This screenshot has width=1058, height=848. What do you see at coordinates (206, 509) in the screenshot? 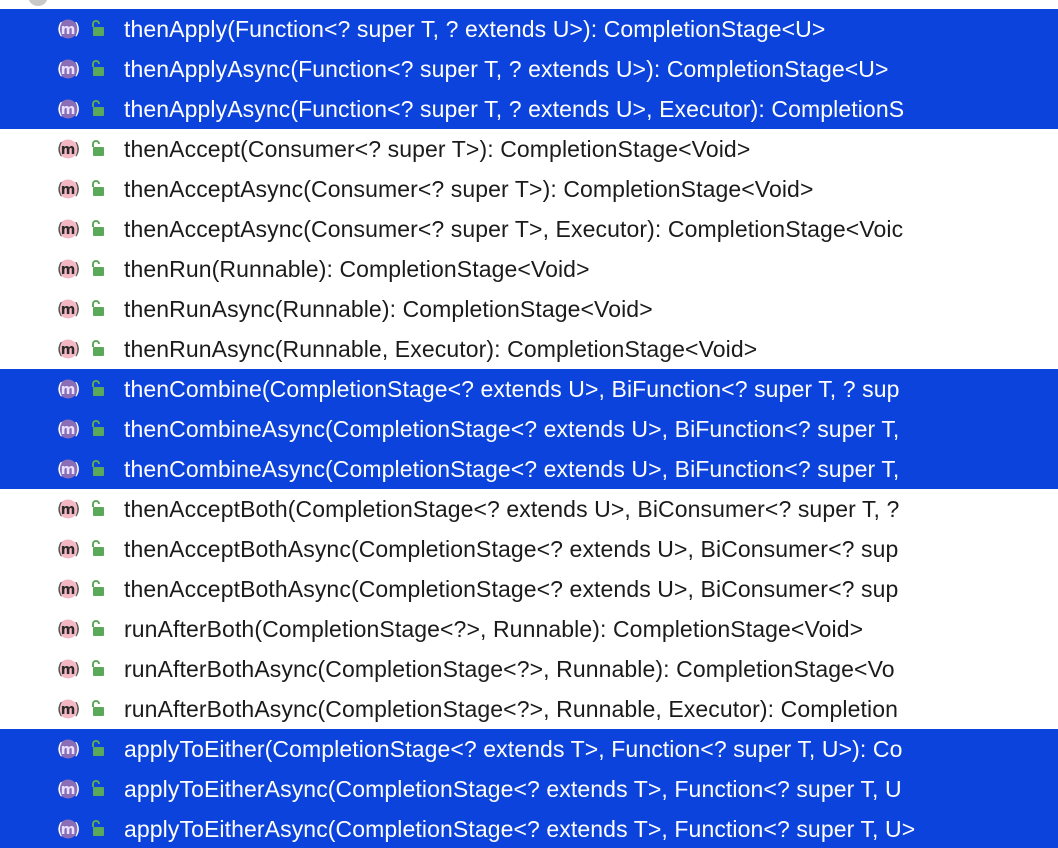
I see `method-name: thenAcceptBoth` at bounding box center [206, 509].